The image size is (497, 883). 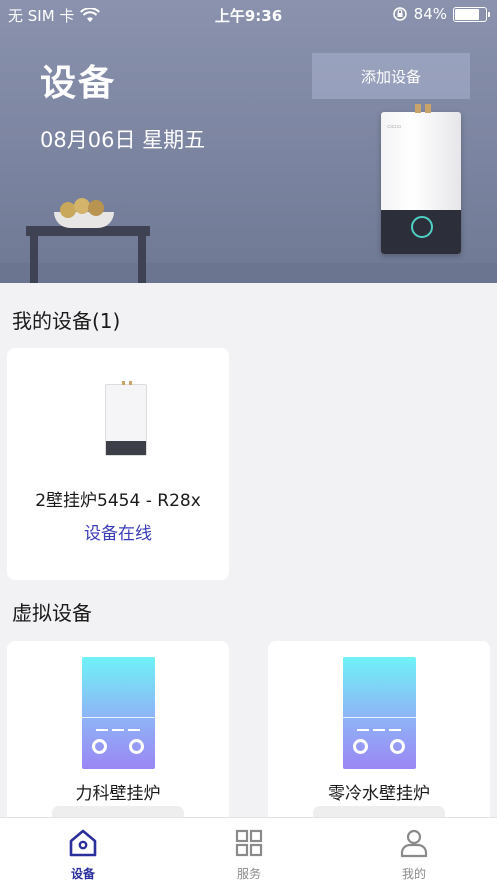 I want to click on page-title: 设备, so click(x=78, y=83).